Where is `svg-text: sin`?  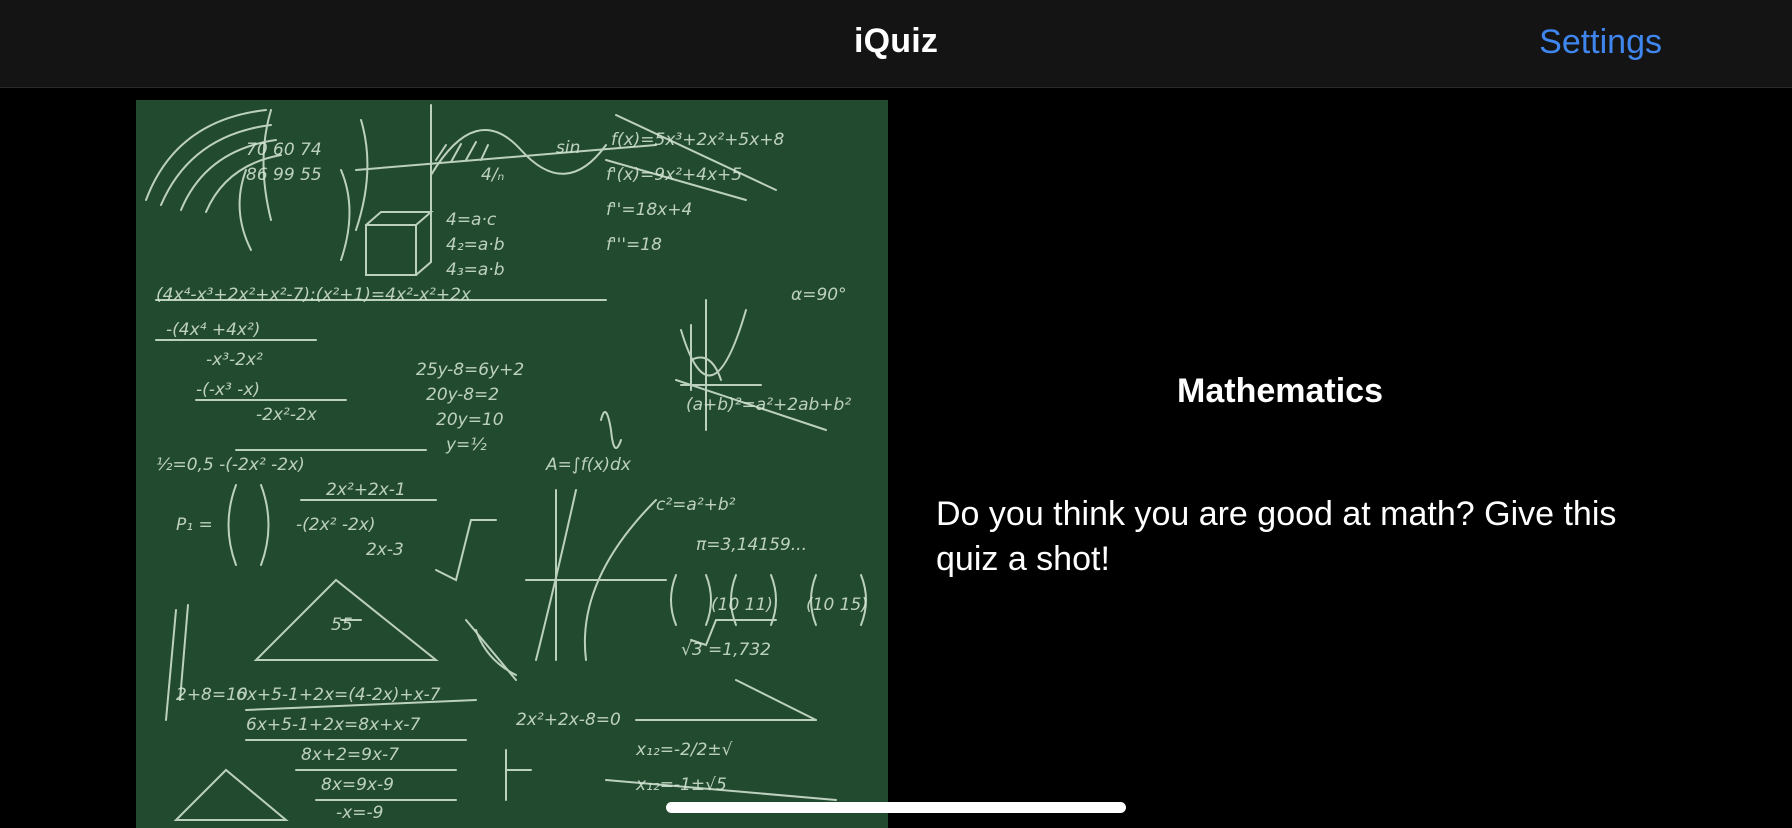
svg-text: sin is located at coordinates (568, 148).